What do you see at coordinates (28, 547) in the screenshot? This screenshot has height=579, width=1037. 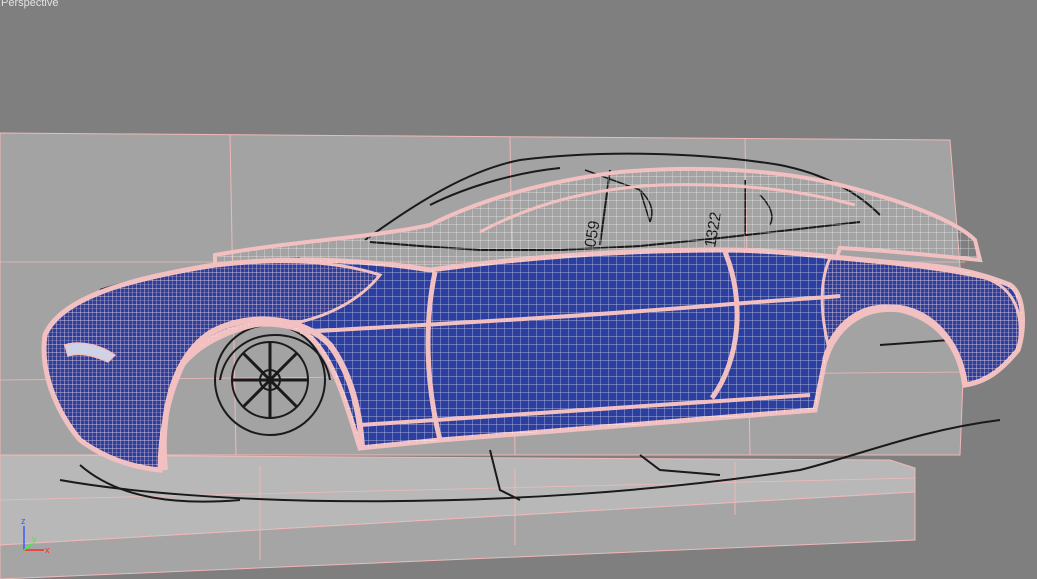 I see `y-axis-line` at bounding box center [28, 547].